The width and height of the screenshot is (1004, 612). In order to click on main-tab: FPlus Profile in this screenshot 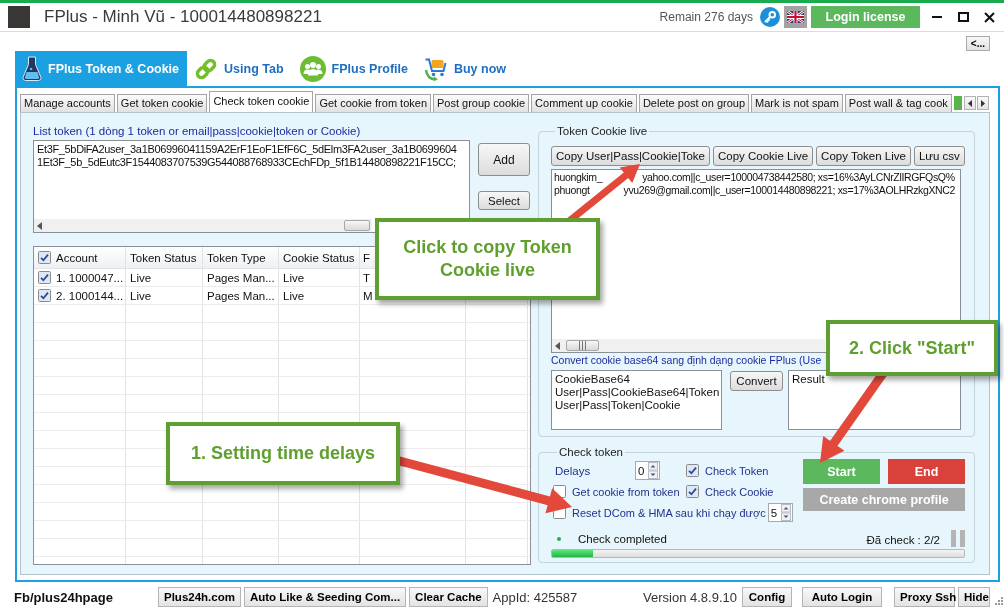, I will do `click(354, 68)`.